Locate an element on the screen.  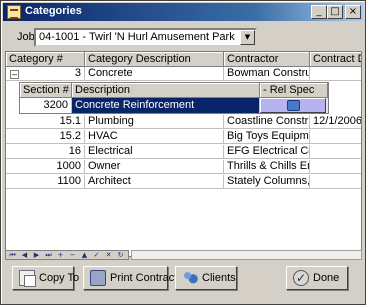
table-row: 1000 Owner Thrills & Chills Entertair is located at coordinates (183, 167).